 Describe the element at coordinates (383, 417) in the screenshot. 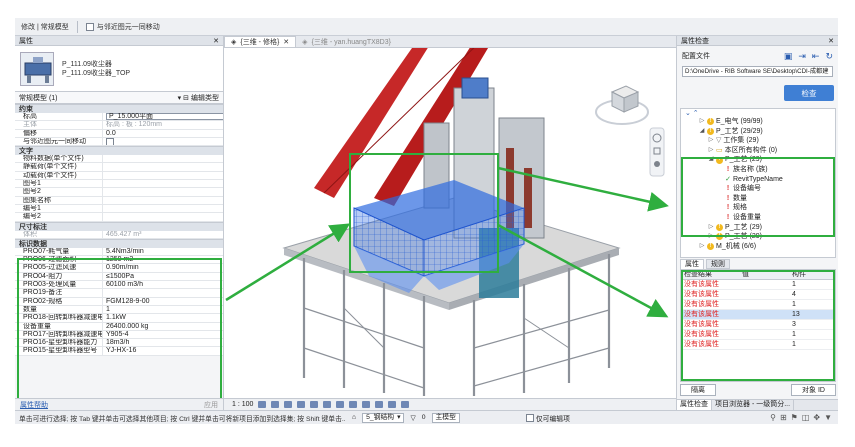

I see `workset-select: 5_钢结构 ▾` at that location.